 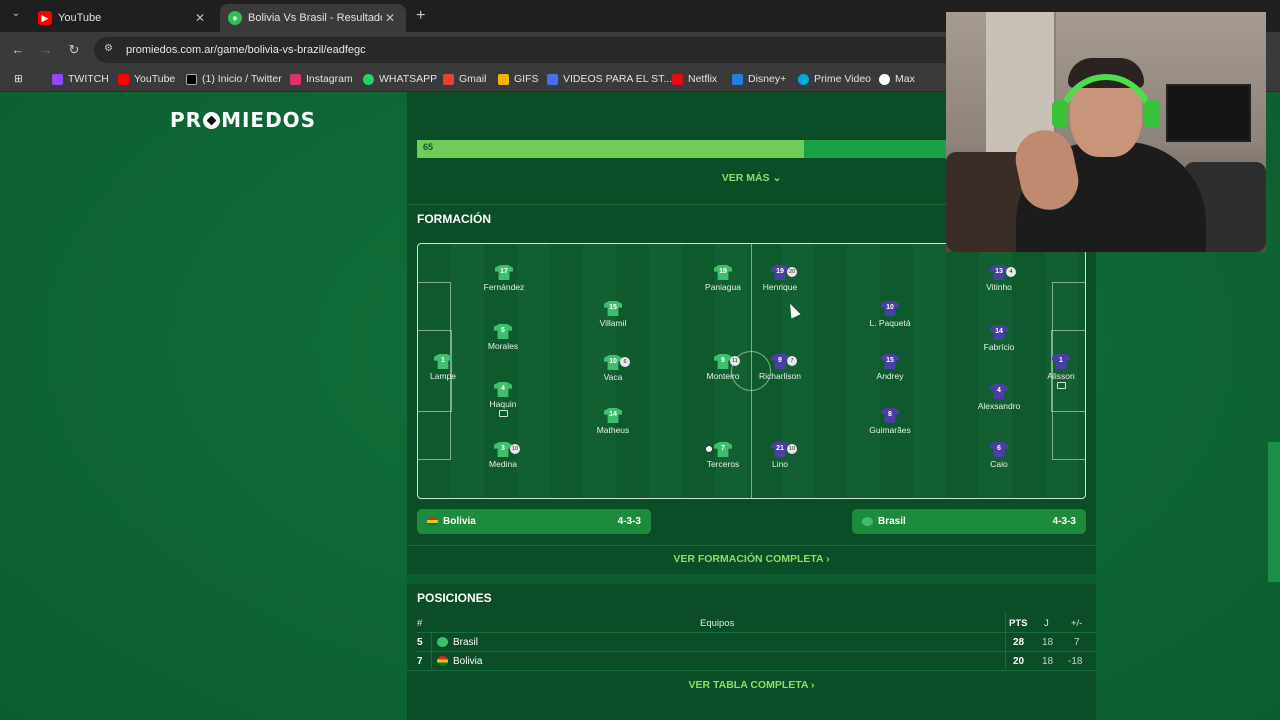 What do you see at coordinates (74, 50) in the screenshot?
I see `reload-icon: ↻` at bounding box center [74, 50].